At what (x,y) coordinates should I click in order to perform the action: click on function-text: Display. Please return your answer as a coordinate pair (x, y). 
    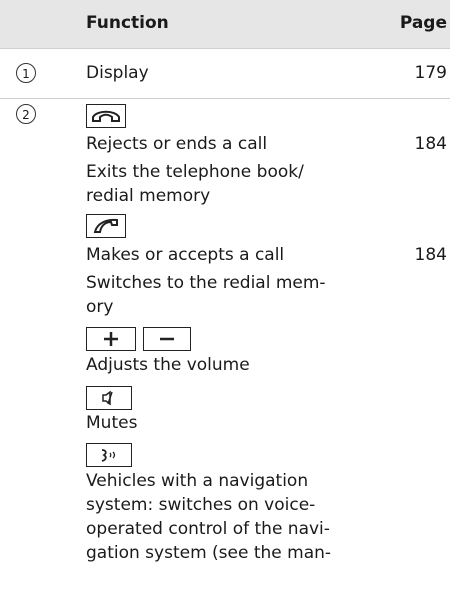
    Looking at the image, I should click on (117, 73).